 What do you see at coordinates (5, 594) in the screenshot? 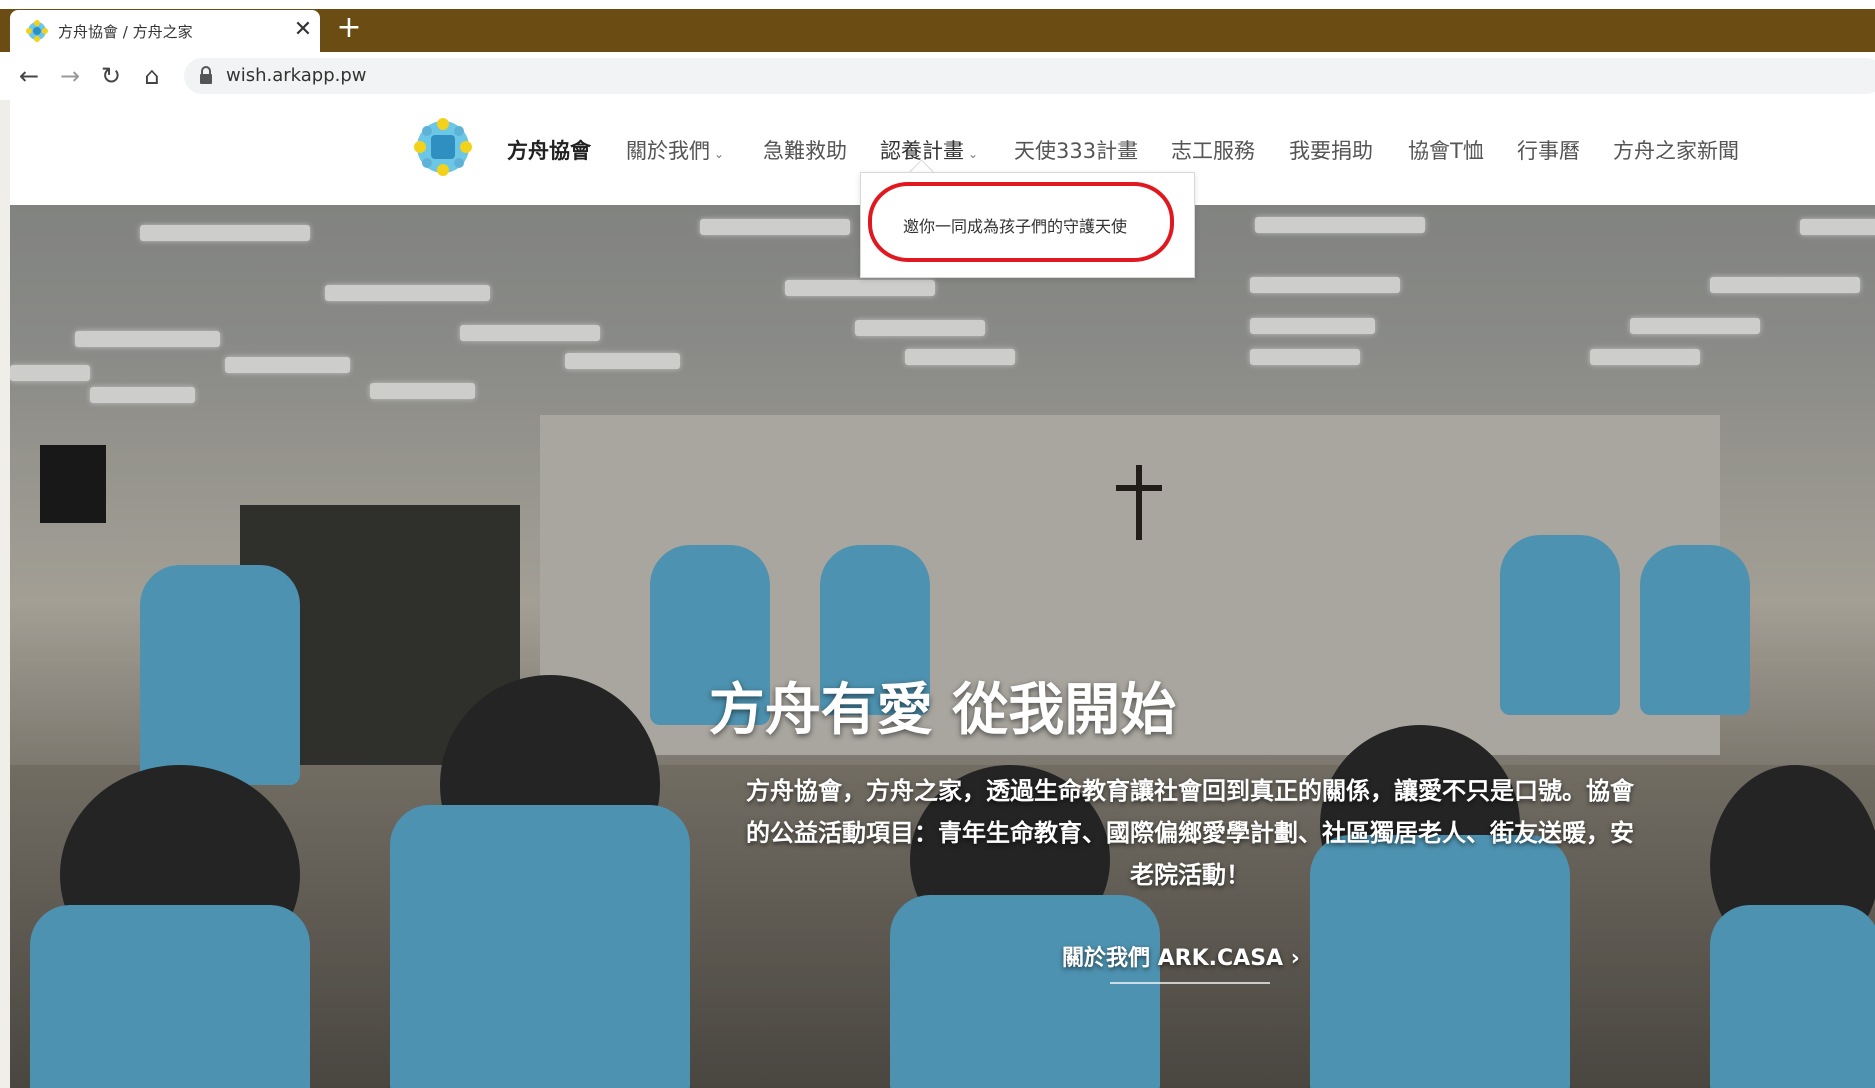
I see `window-left-edge` at bounding box center [5, 594].